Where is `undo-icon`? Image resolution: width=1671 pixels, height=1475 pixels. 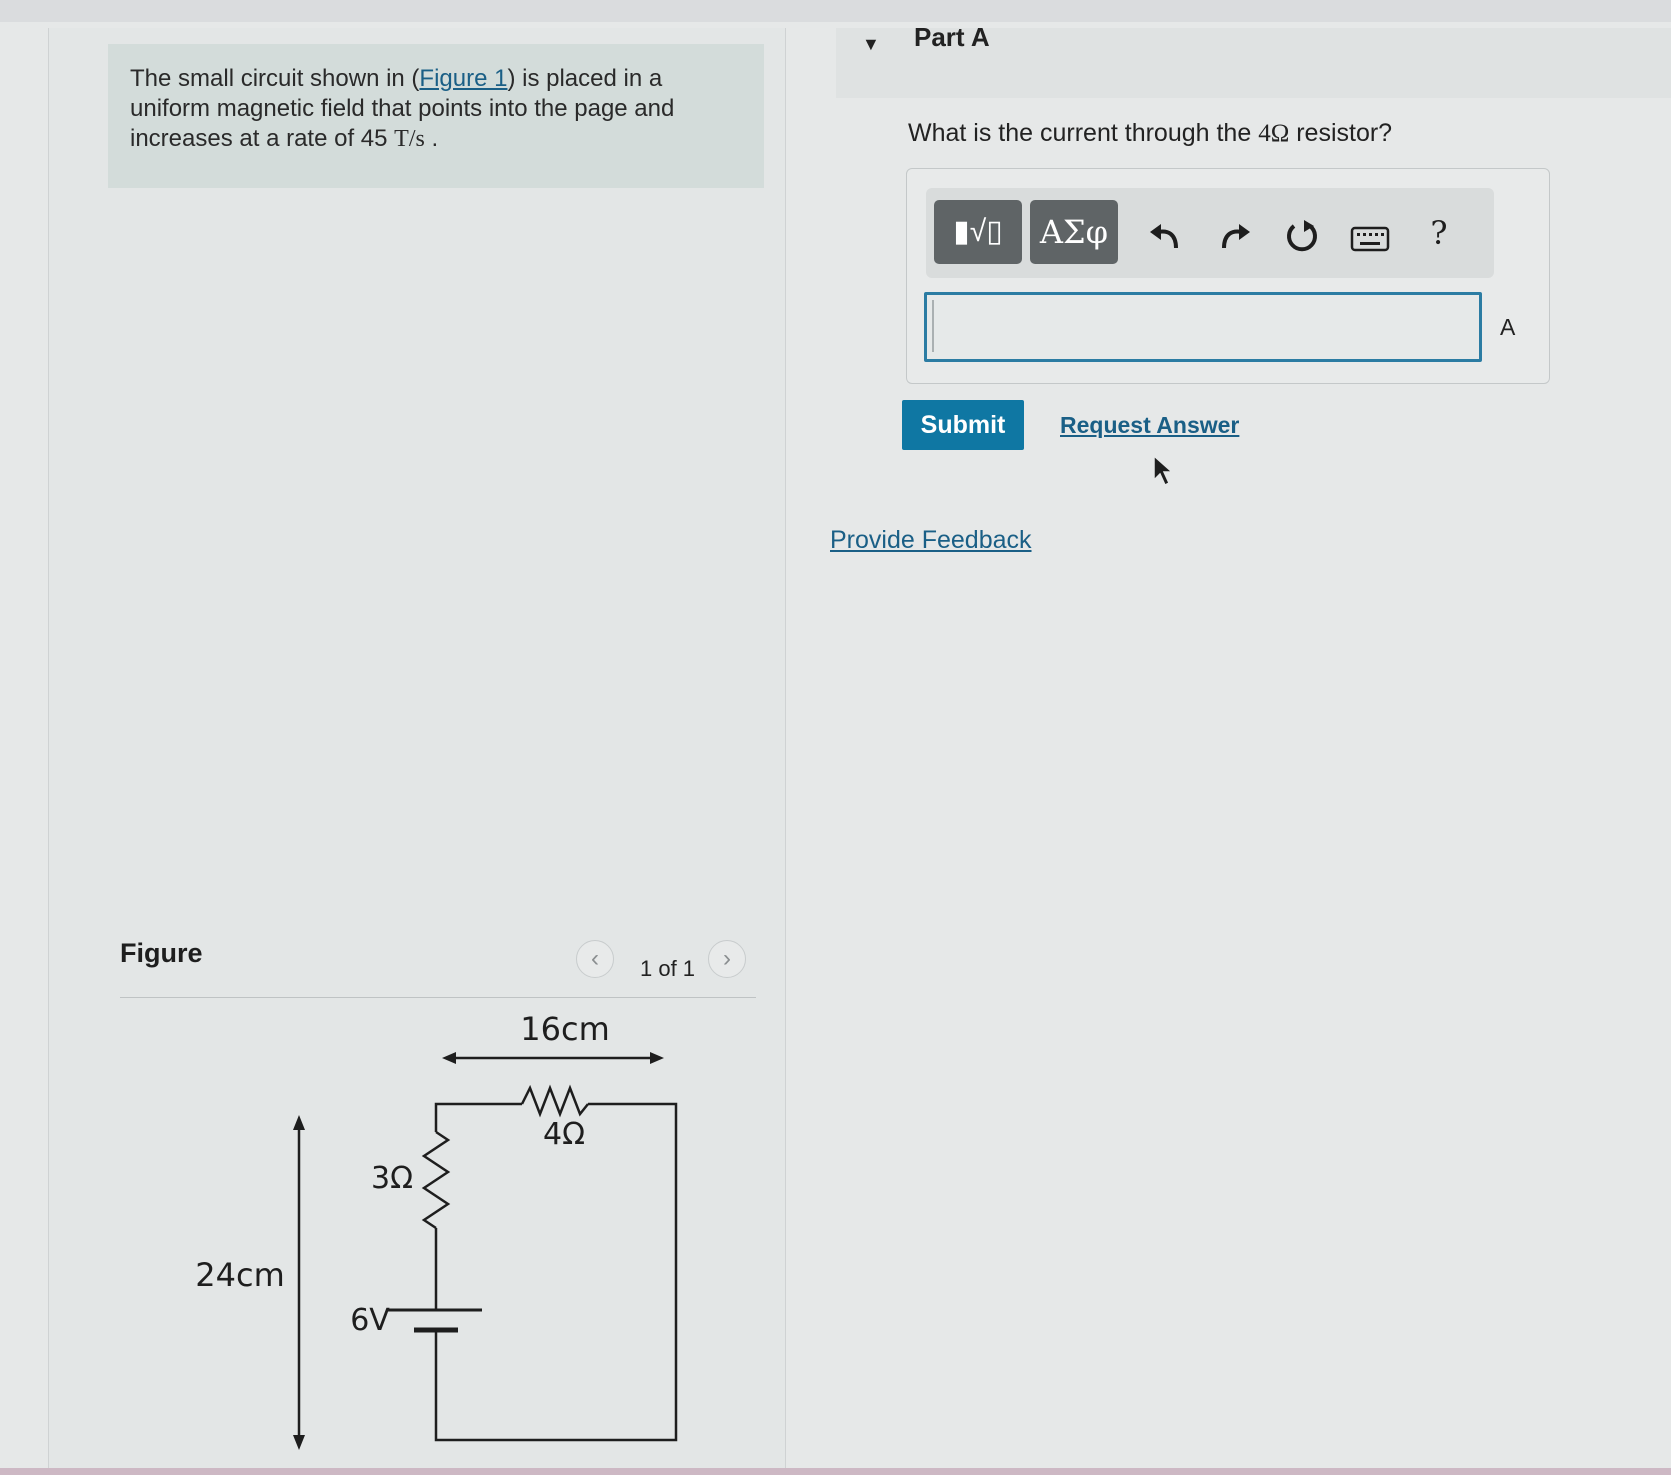 undo-icon is located at coordinates (1164, 236).